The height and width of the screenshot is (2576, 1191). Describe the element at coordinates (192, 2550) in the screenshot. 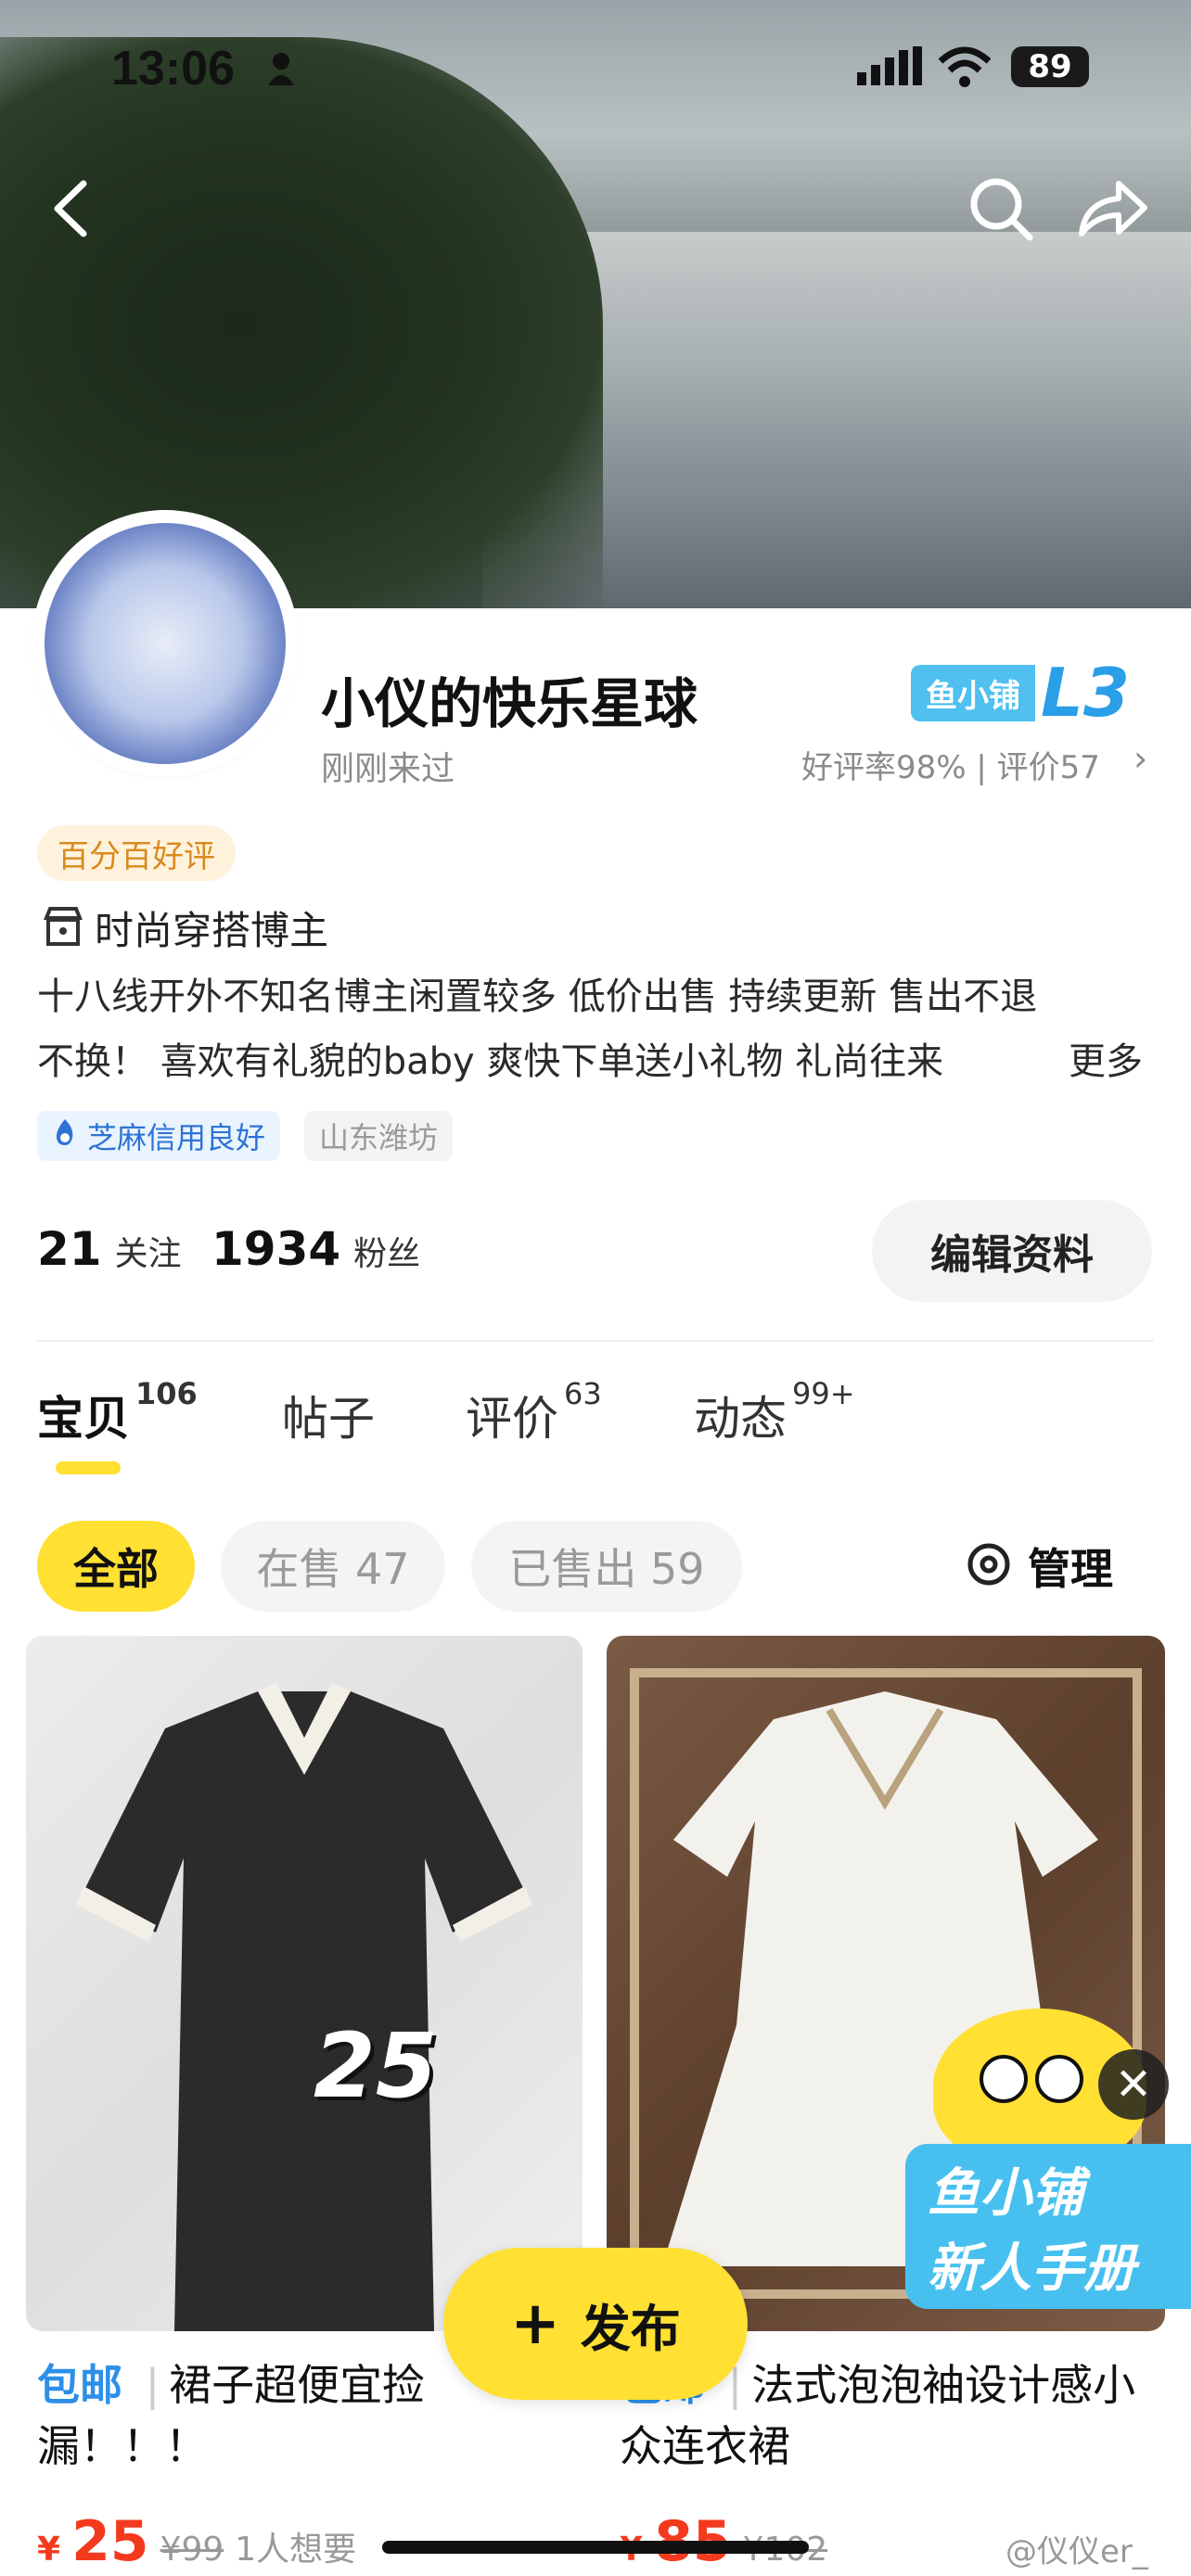

I see `item-orig-price-1: ¥99` at that location.